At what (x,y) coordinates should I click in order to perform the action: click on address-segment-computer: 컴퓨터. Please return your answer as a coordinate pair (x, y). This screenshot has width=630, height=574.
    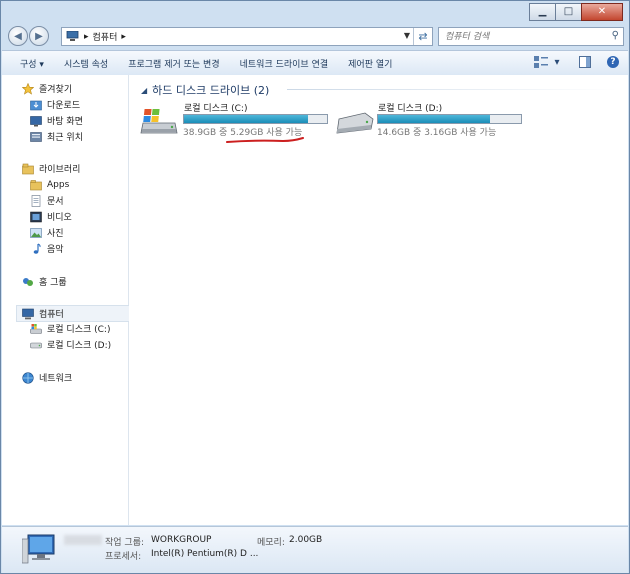
    Looking at the image, I should click on (105, 36).